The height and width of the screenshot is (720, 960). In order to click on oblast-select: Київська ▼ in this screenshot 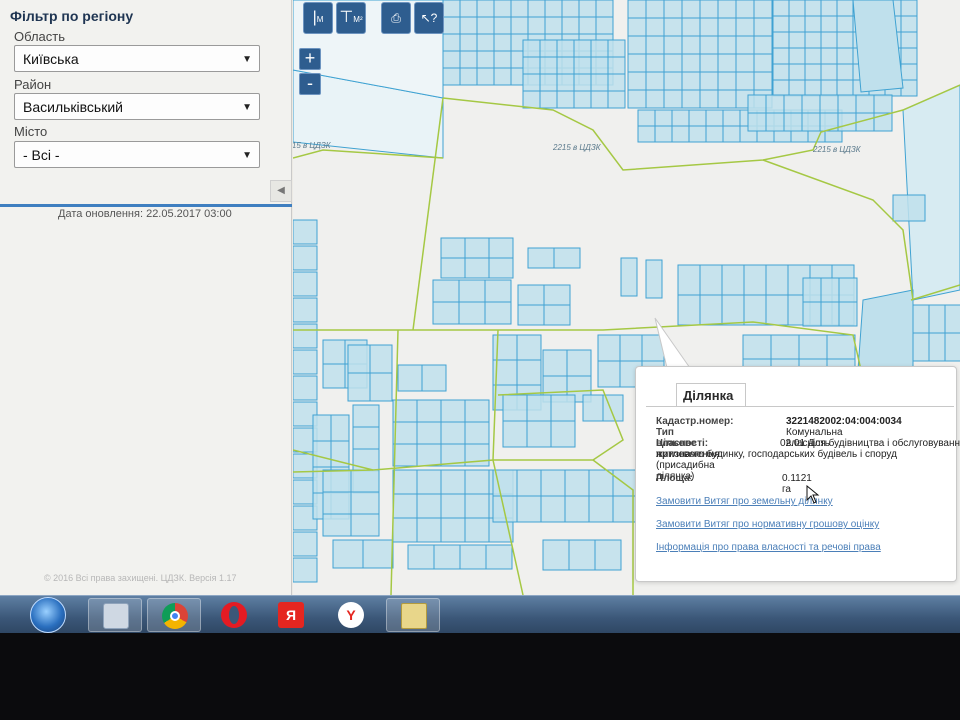, I will do `click(137, 58)`.